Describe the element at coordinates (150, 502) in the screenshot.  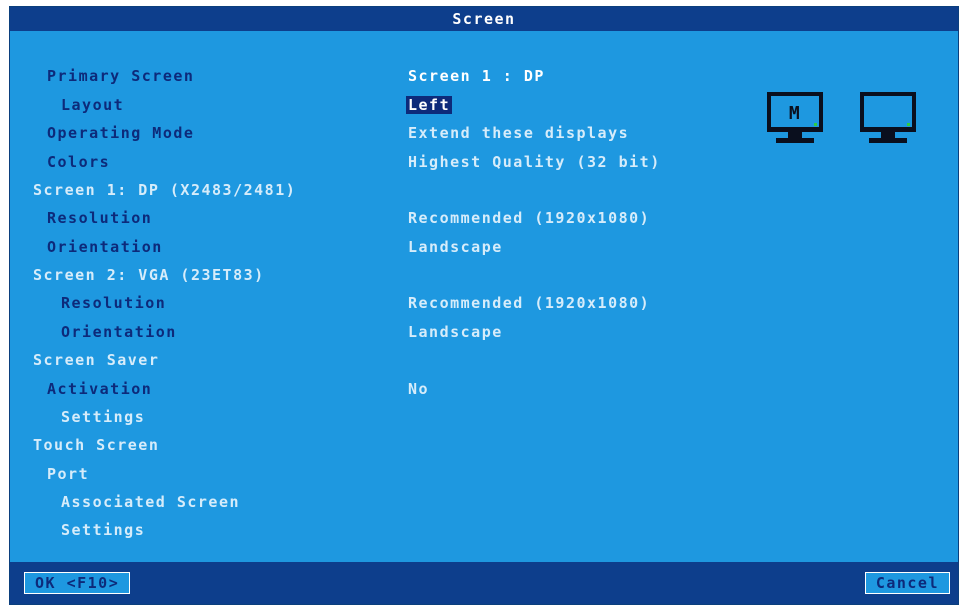
I see `associated-screen-item: Associated Screen` at that location.